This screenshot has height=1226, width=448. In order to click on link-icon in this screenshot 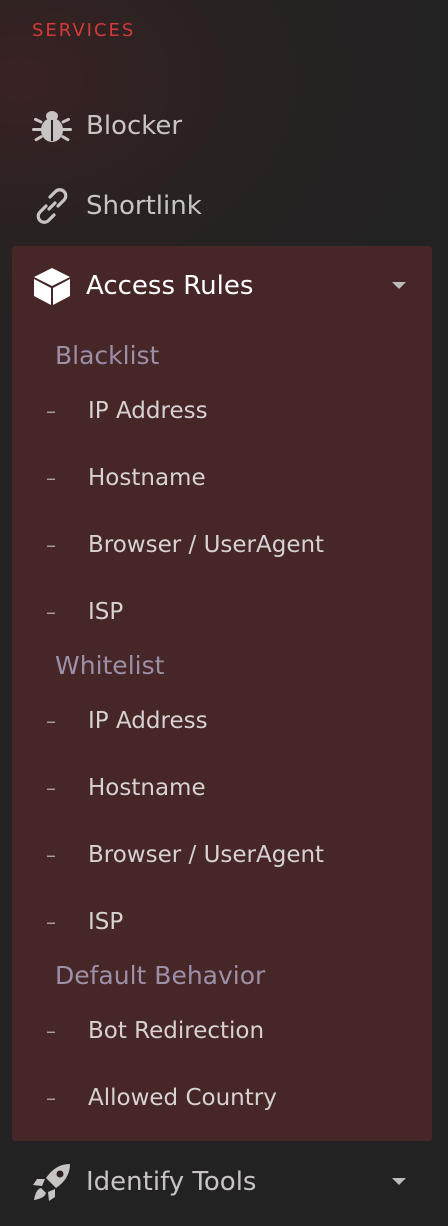, I will do `click(52, 206)`.